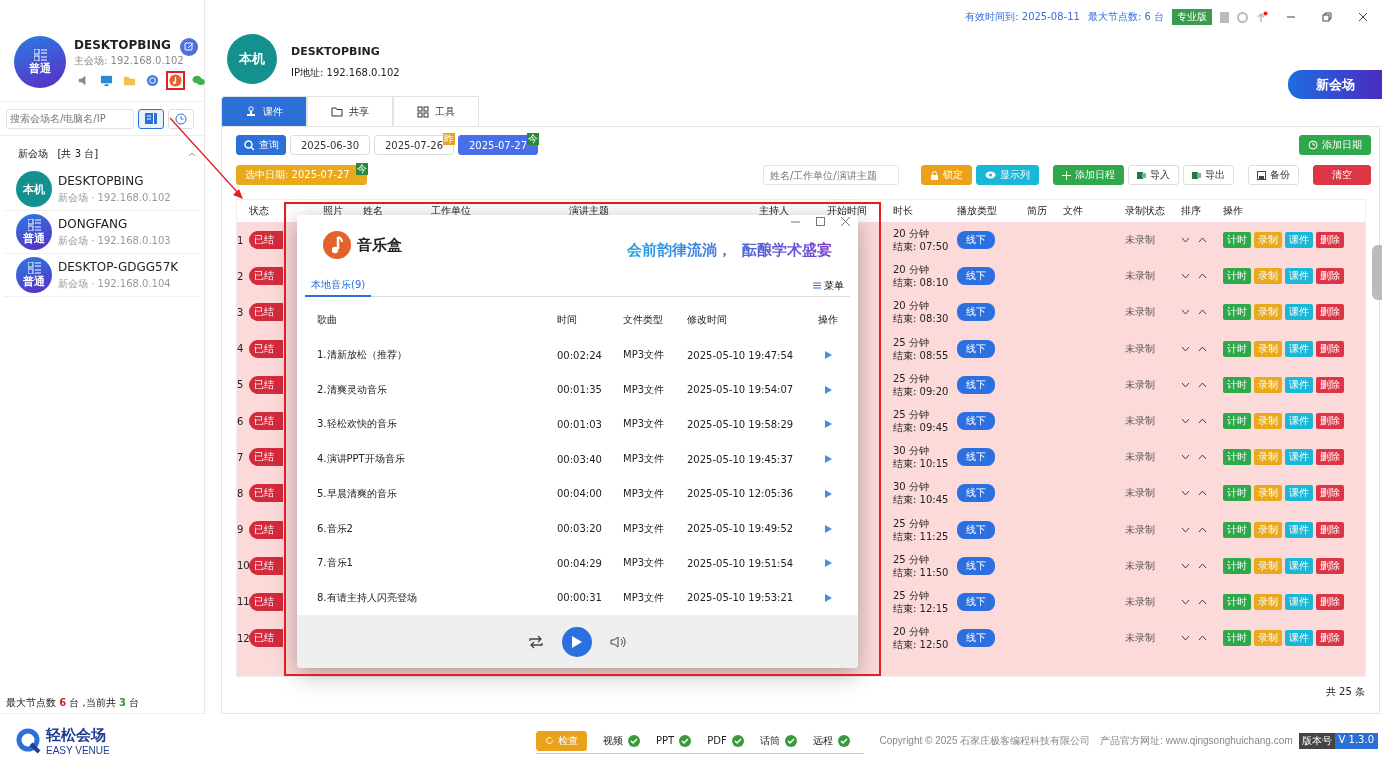 This screenshot has width=1382, height=768. What do you see at coordinates (845, 221) in the screenshot?
I see `close-icon` at bounding box center [845, 221].